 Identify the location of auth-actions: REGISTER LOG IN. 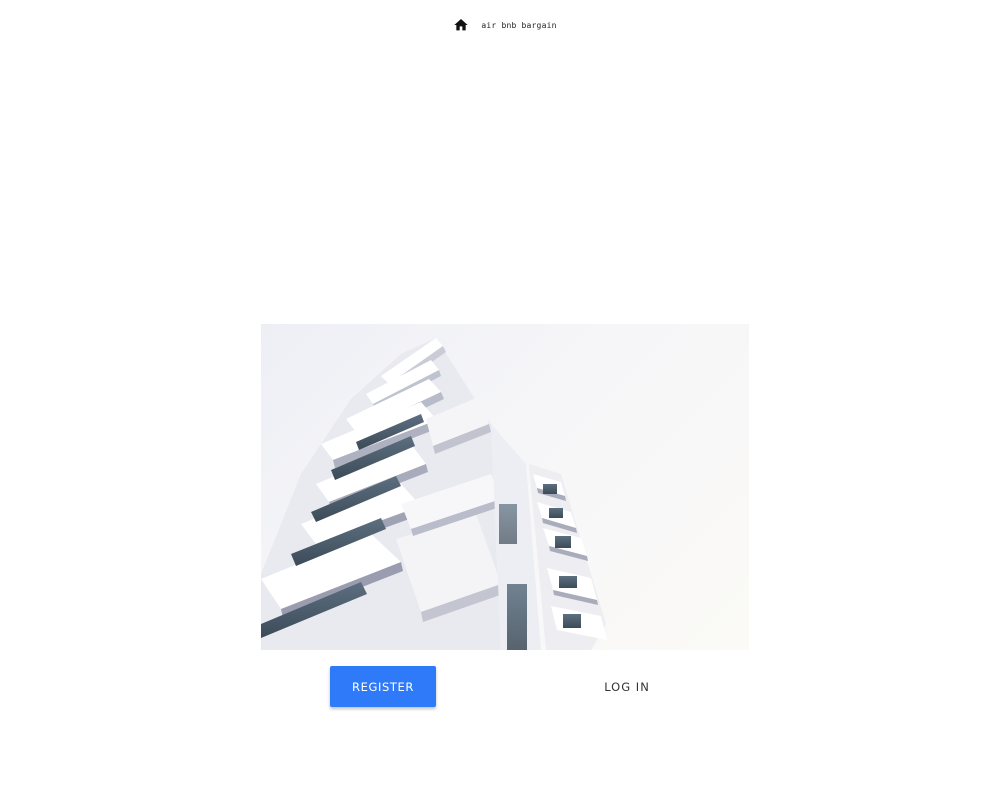
(505, 686).